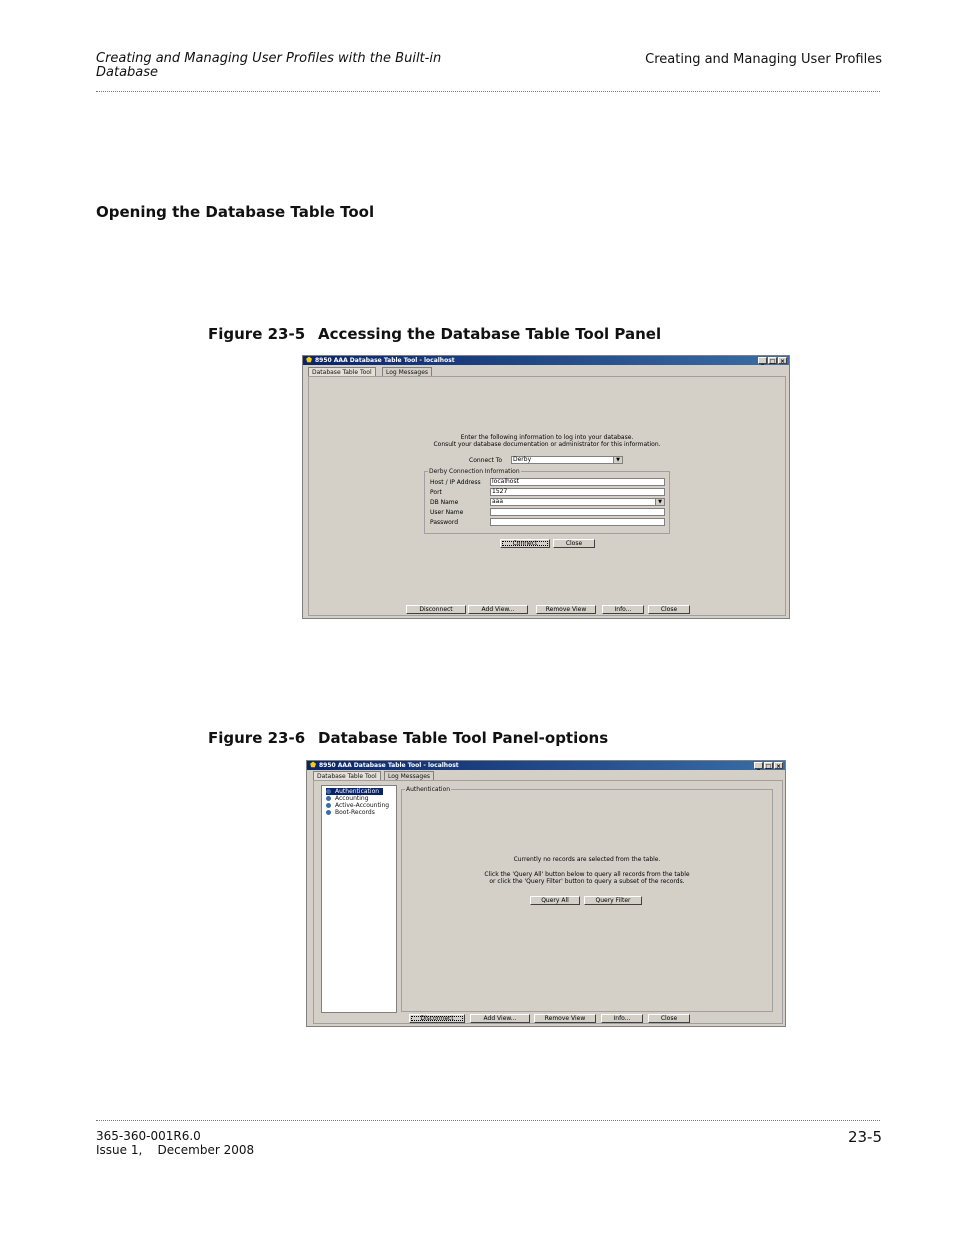  I want to click on tree-item-label: Active-Accounting, so click(362, 805).